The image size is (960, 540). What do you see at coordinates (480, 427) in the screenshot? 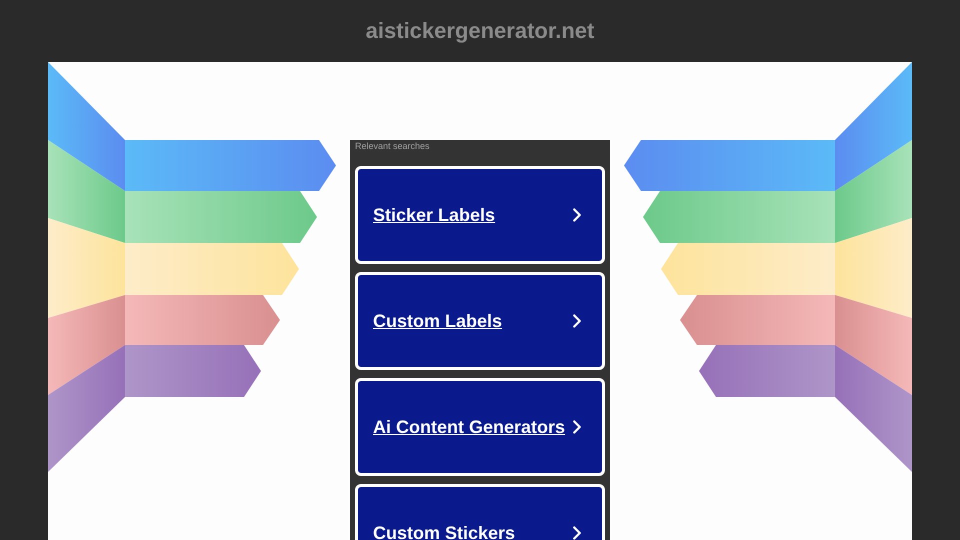
I see `search-link: Ai Content Generators` at bounding box center [480, 427].